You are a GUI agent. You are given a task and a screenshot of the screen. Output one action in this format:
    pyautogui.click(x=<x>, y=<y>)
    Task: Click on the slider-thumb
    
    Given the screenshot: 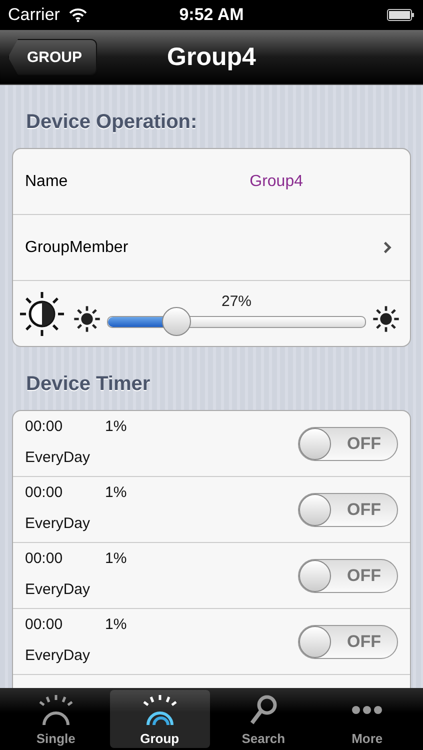 What is the action you would take?
    pyautogui.click(x=176, y=321)
    